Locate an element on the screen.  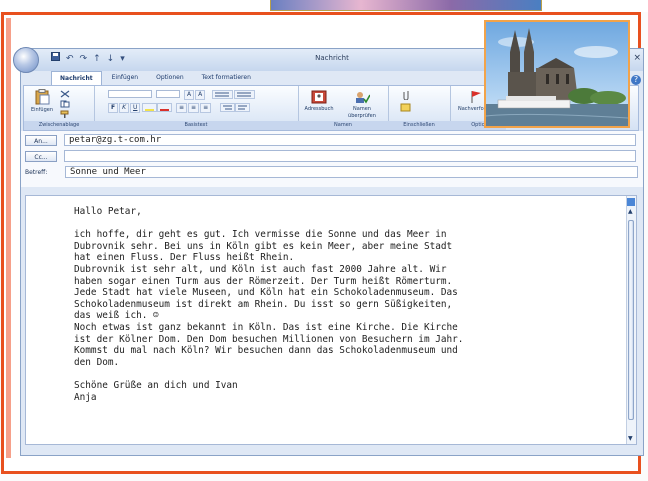
ruler-toggle-icon is located at coordinates (631, 202).